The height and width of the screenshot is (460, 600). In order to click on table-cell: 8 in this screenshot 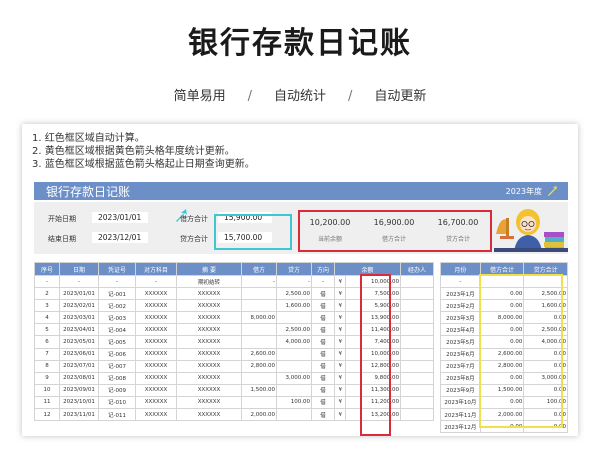, I will do `click(47, 366)`.